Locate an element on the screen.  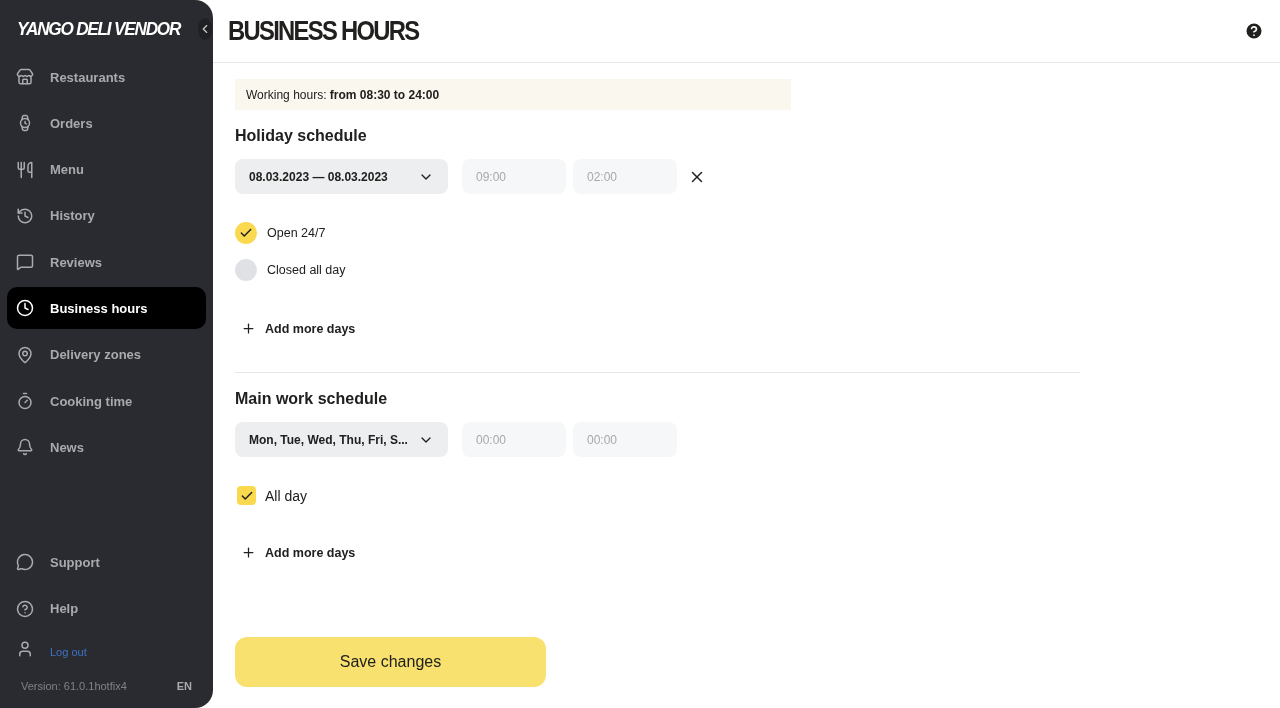
logout-link: Log out is located at coordinates (68, 652).